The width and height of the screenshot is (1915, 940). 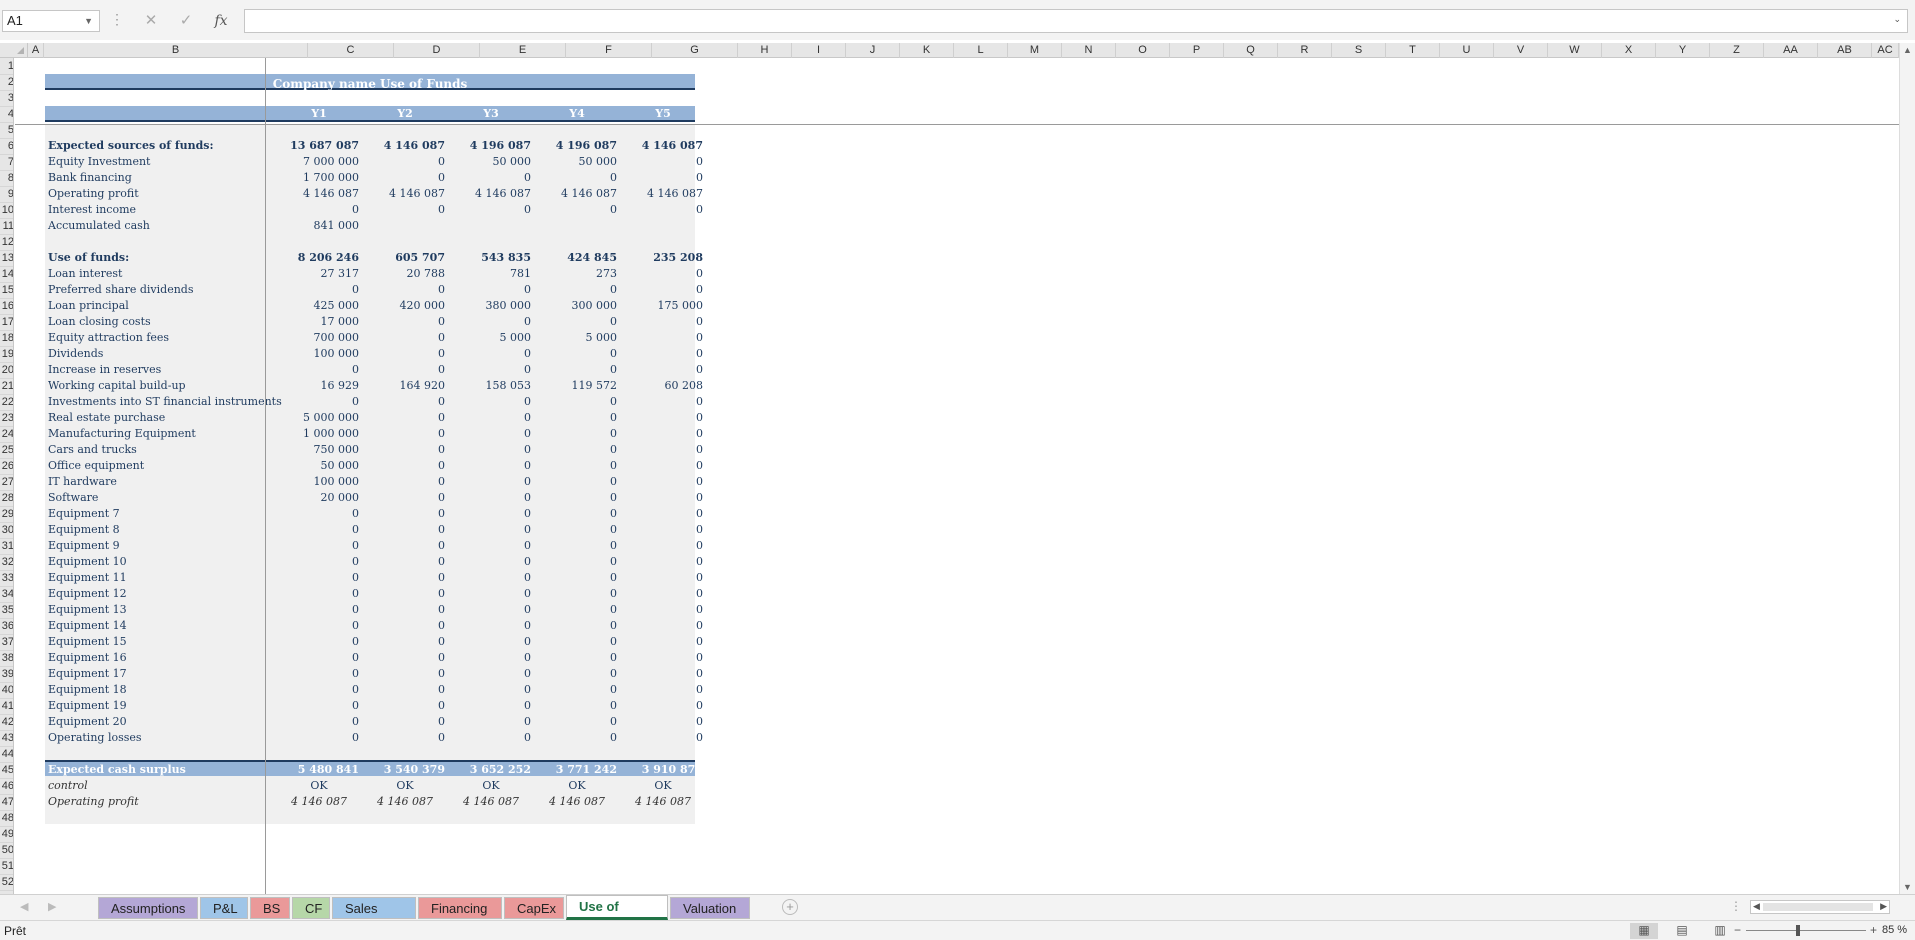 I want to click on row-header: 49, so click(x=6, y=834).